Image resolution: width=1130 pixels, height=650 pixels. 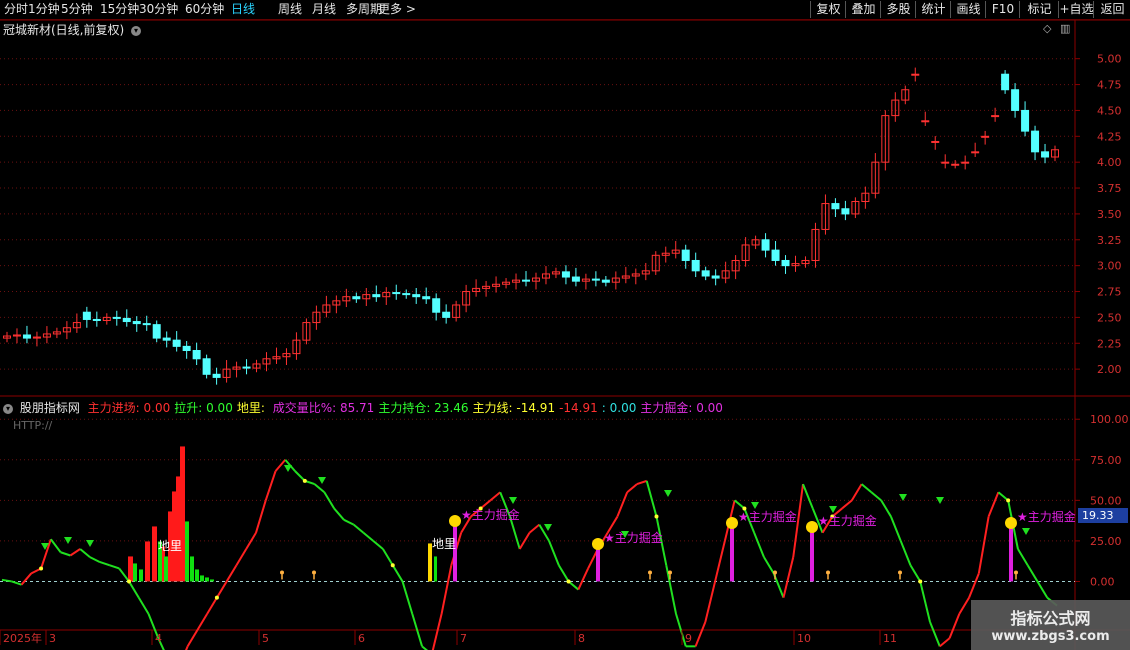 What do you see at coordinates (1109, 369) in the screenshot?
I see `y-tick-label: 2.00` at bounding box center [1109, 369].